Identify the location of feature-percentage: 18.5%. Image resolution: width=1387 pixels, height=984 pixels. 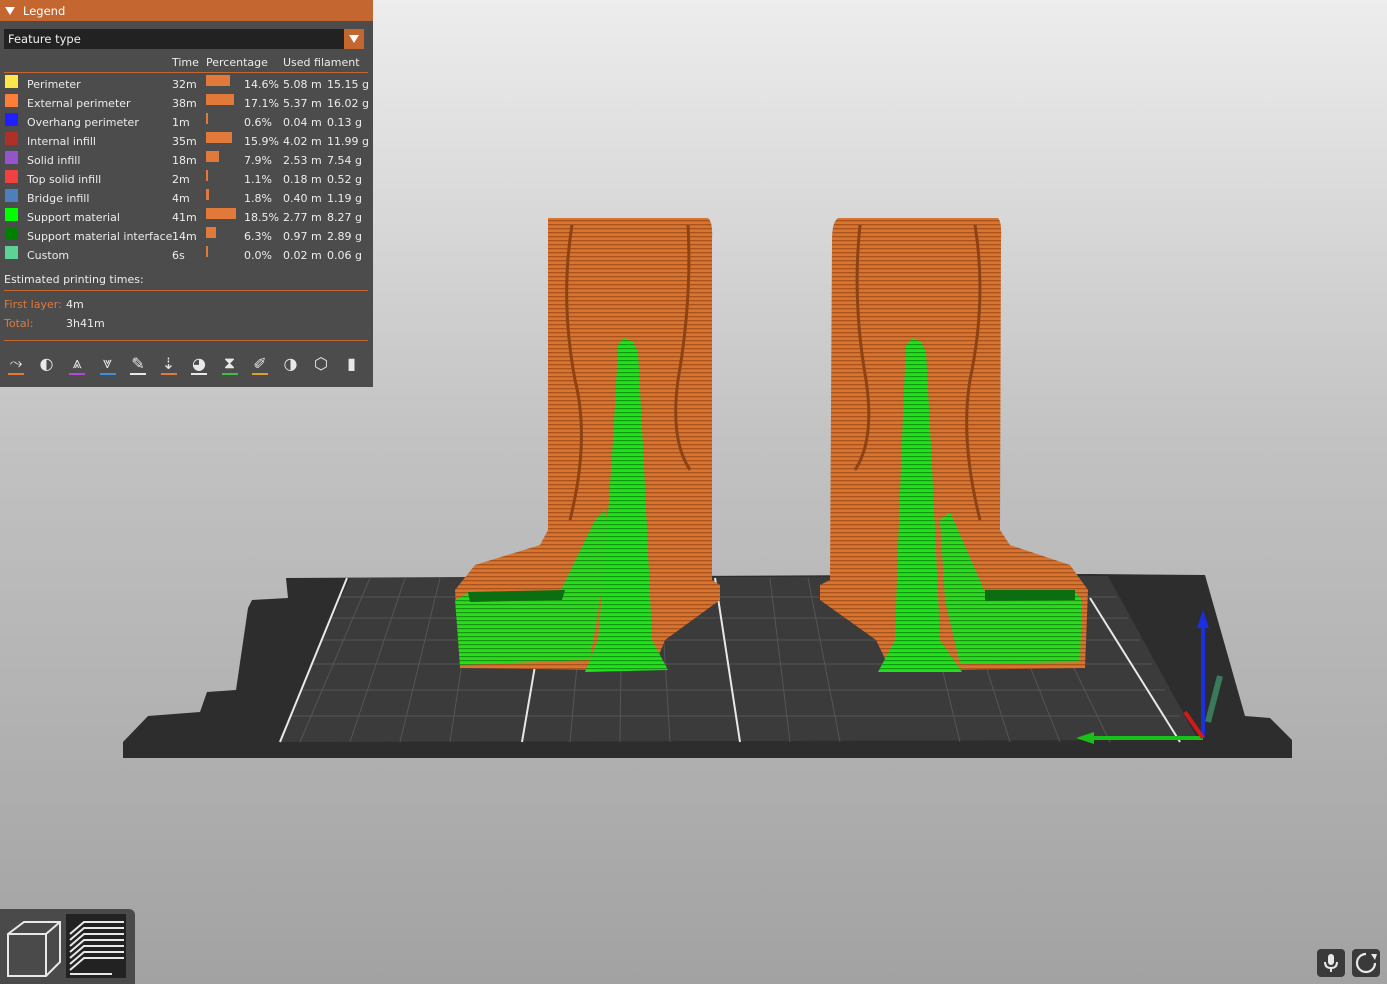
(261, 217).